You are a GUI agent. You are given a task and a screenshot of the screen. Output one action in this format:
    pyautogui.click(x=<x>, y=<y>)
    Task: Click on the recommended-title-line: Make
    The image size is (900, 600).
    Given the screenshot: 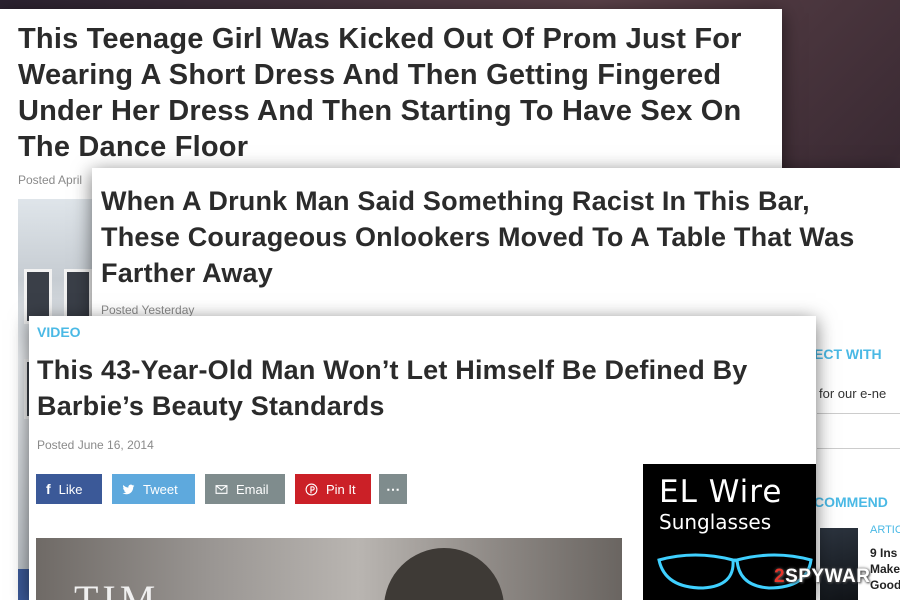 What is the action you would take?
    pyautogui.click(x=885, y=569)
    